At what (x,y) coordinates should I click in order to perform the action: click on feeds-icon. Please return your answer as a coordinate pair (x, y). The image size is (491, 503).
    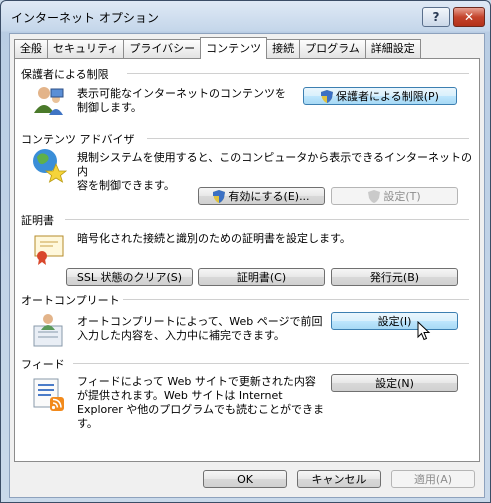
    Looking at the image, I should click on (48, 394).